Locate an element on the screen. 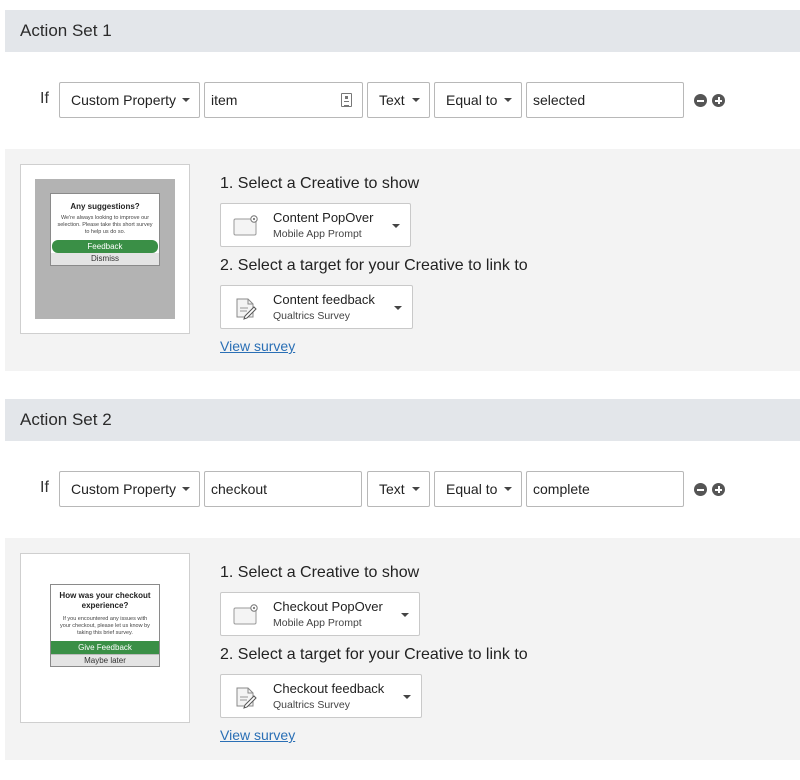 Image resolution: width=800 pixels, height=780 pixels. target-picker: Content feedback Qualtrics Survey is located at coordinates (316, 307).